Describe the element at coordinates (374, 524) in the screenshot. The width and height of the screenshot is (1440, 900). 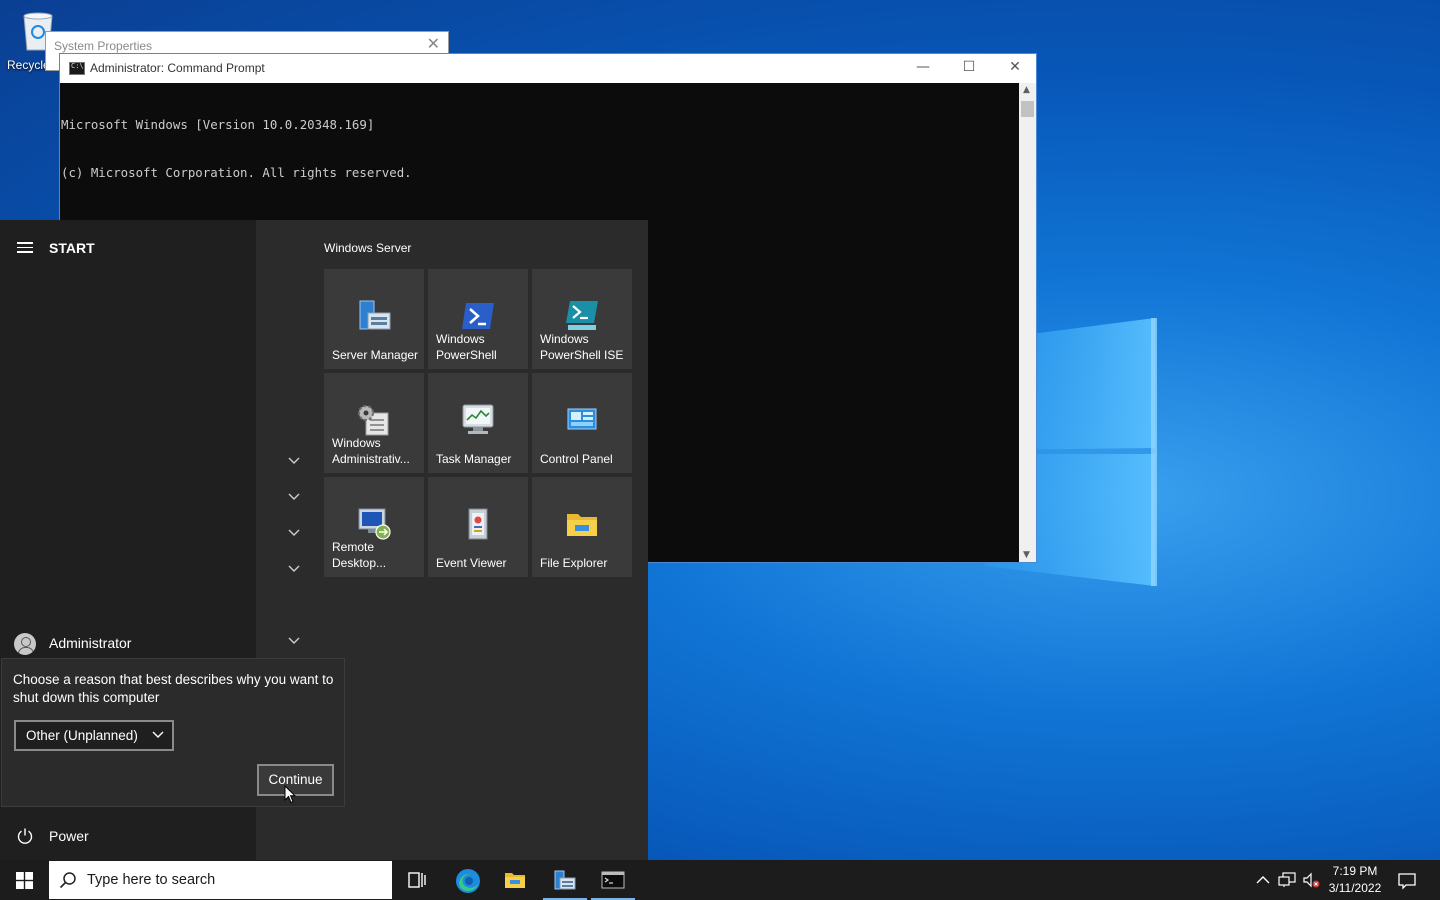
I see `remote-desktop-icon` at that location.